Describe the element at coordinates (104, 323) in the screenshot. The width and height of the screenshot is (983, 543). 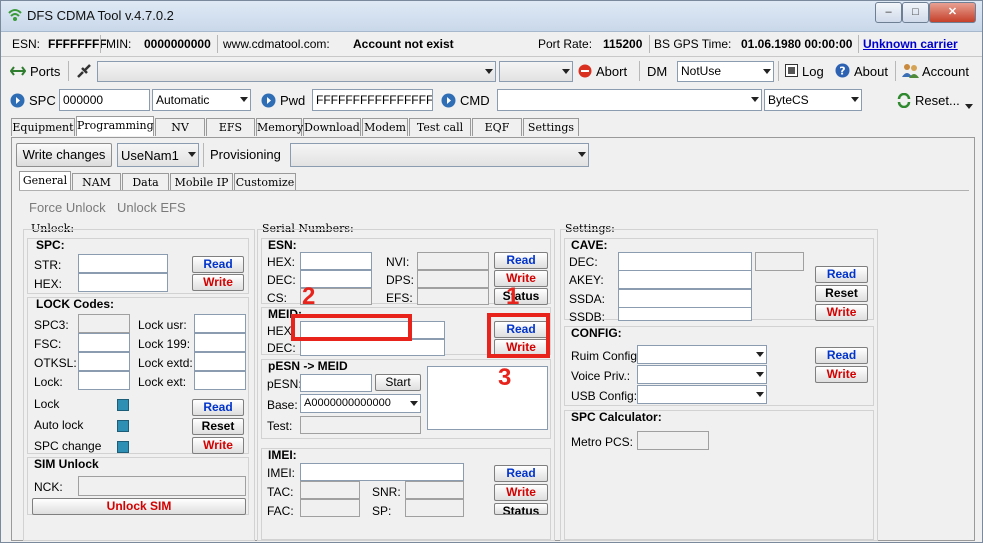
I see `spc3-field` at that location.